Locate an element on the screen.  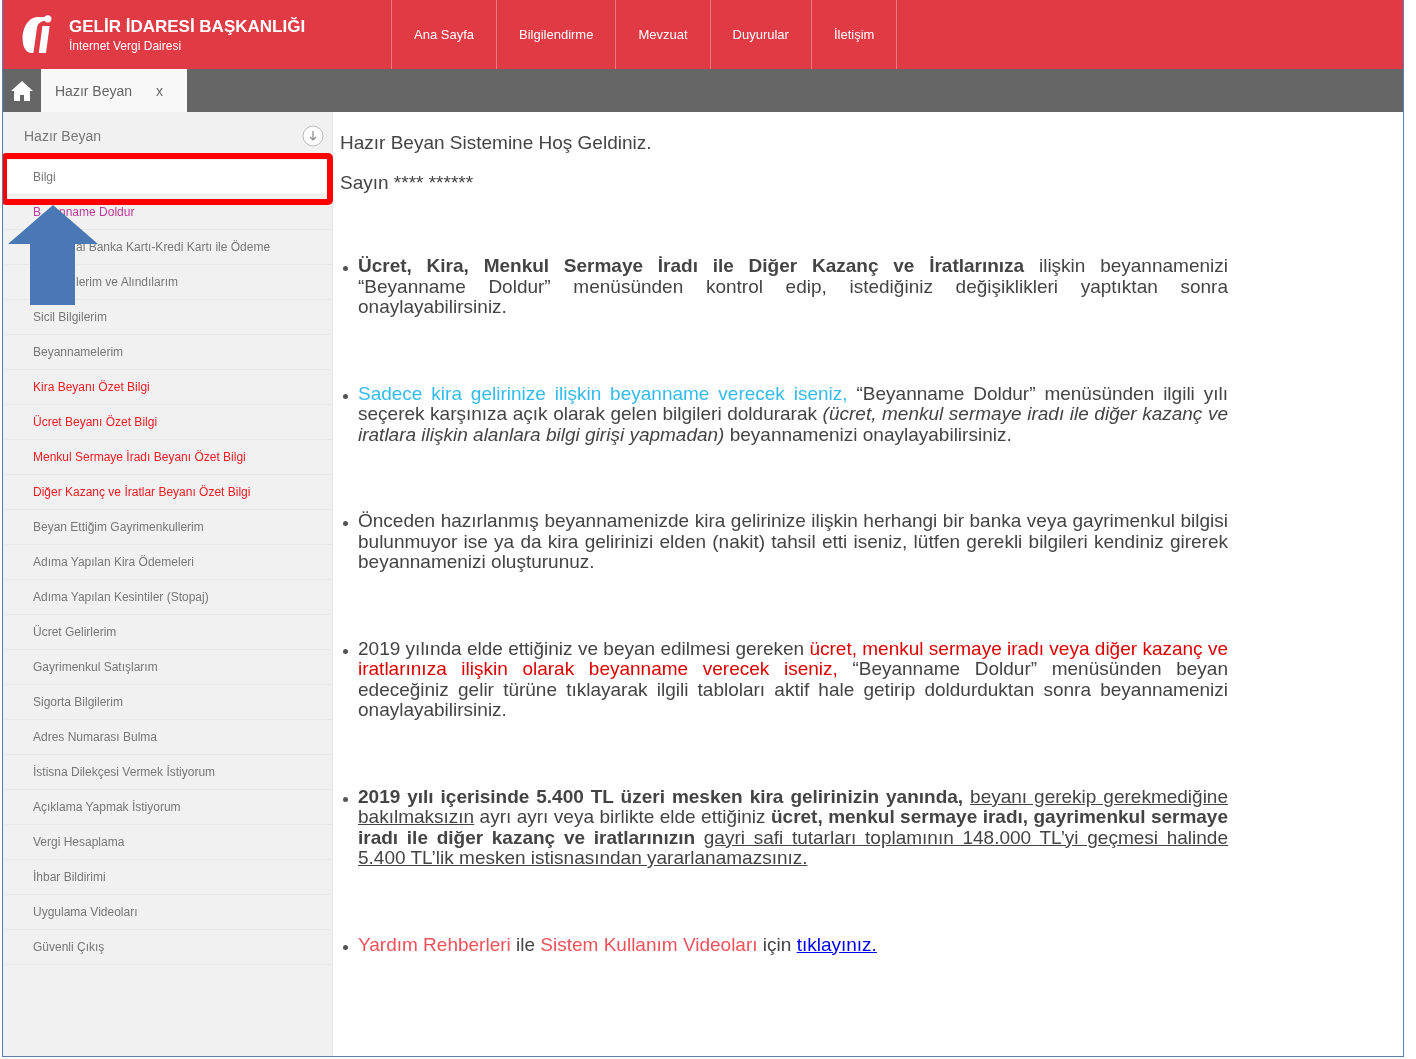
sidebar-item: Adıma Yapılan Kesintiler (Stopaj) is located at coordinates (167, 597).